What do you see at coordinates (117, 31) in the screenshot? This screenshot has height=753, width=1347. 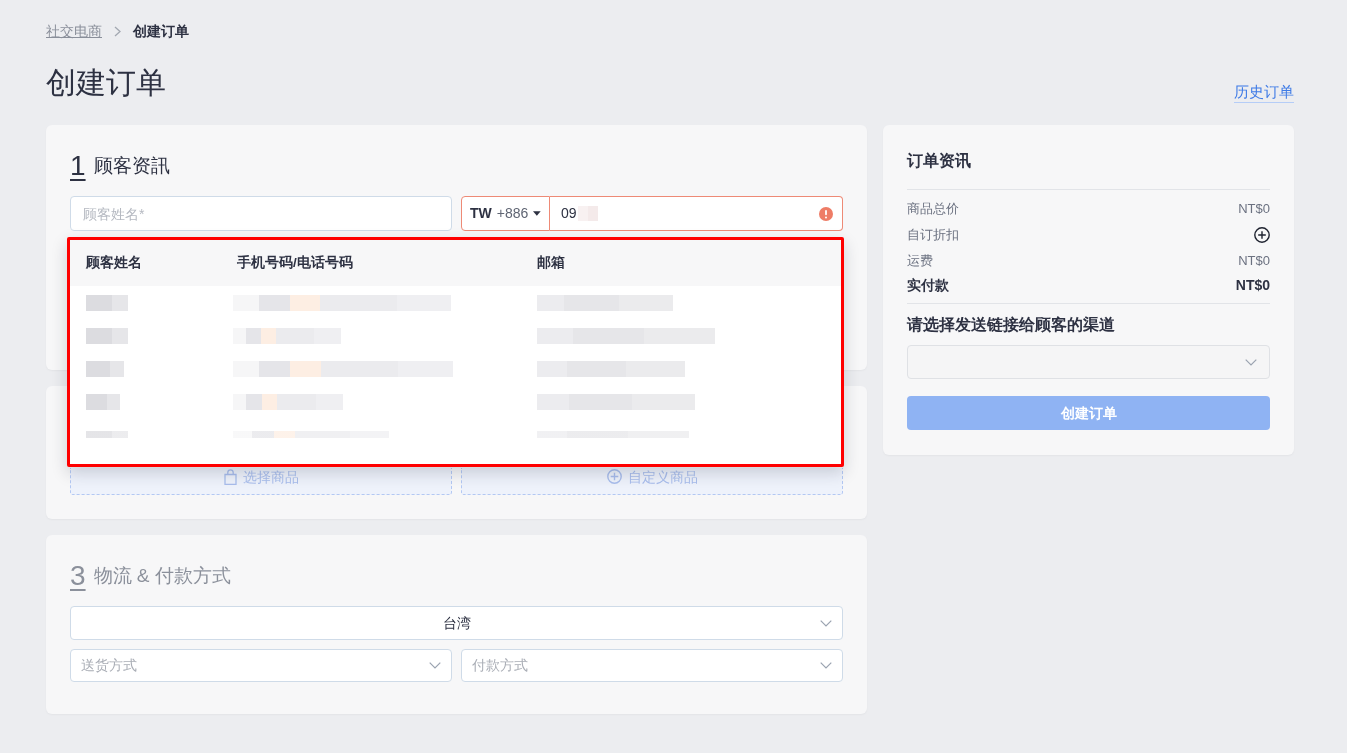 I see `chevron-right-icon` at bounding box center [117, 31].